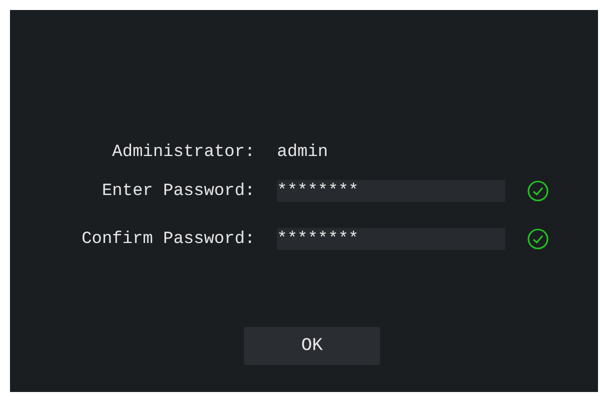 The height and width of the screenshot is (404, 600). I want to click on field-label: Confirm Password:, so click(167, 239).